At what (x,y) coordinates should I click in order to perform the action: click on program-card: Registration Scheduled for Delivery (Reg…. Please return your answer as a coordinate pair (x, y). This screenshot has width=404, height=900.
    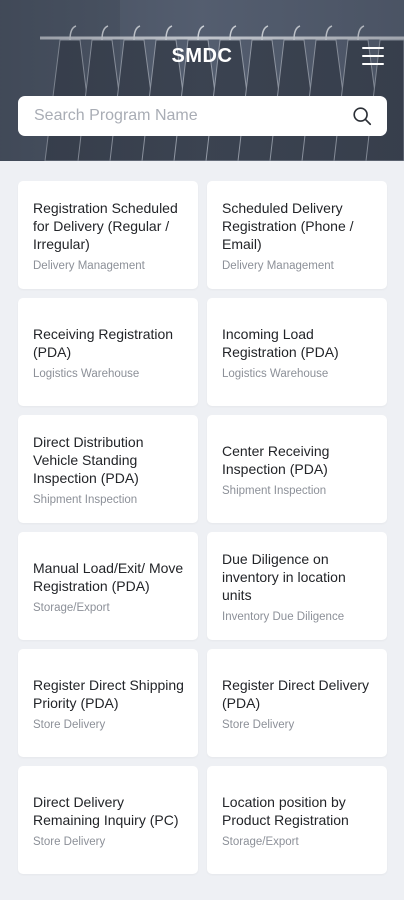
    Looking at the image, I should click on (108, 235).